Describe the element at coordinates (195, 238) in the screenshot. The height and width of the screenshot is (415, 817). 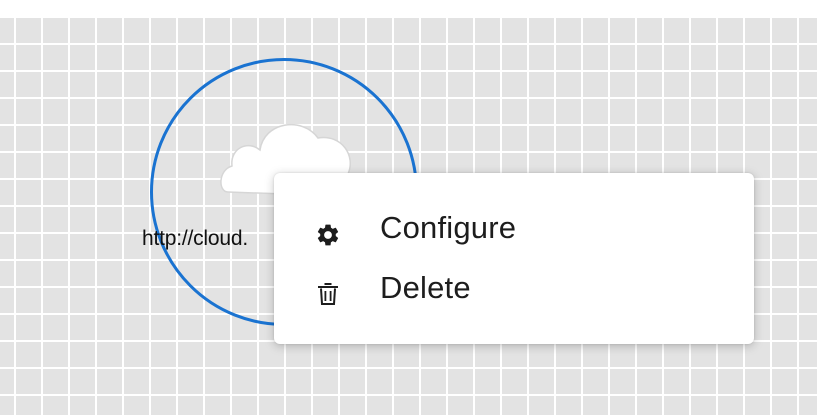
I see `node-url-label: http://cloud.` at that location.